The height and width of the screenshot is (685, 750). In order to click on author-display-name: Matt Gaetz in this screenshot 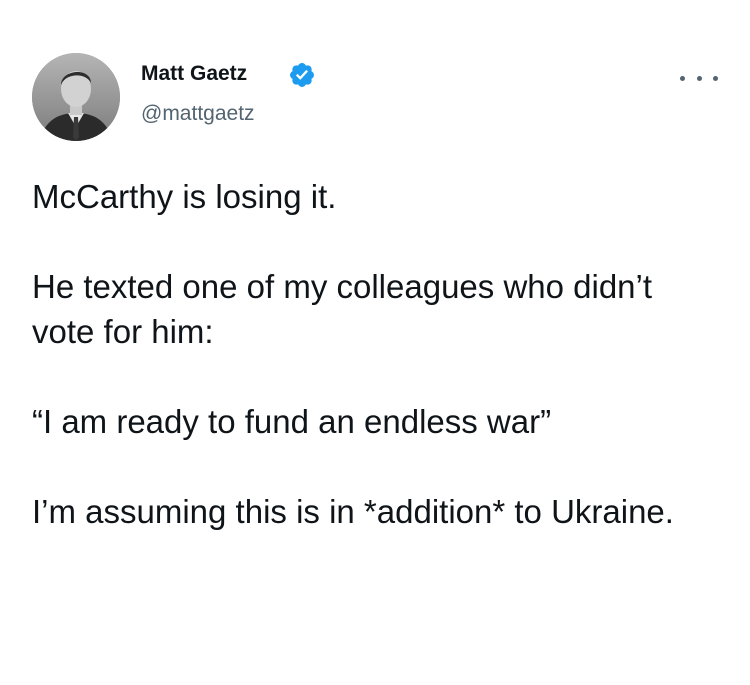, I will do `click(194, 74)`.